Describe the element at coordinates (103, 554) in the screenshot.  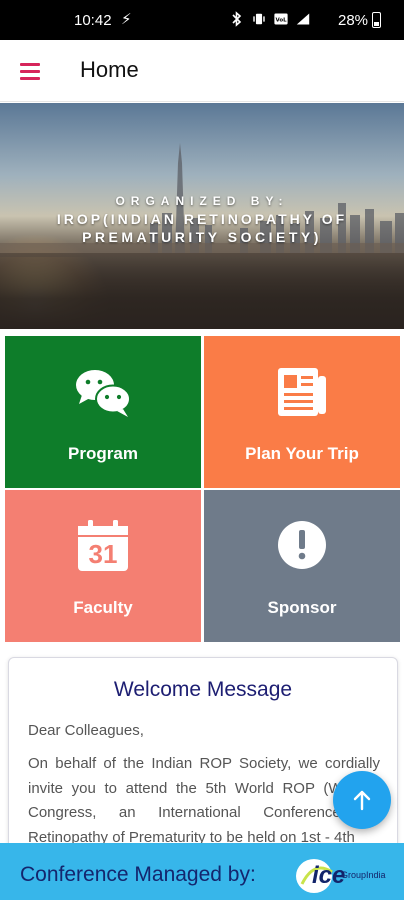
I see `calendar-day: 31` at that location.